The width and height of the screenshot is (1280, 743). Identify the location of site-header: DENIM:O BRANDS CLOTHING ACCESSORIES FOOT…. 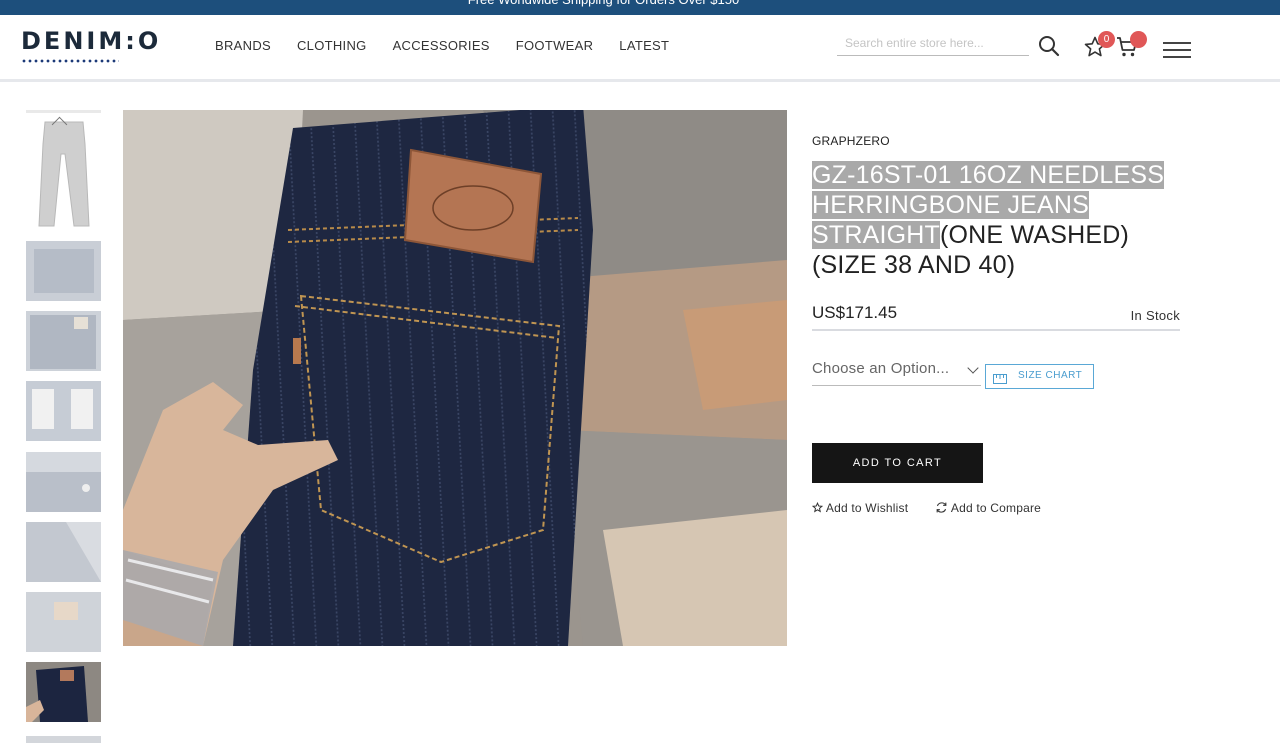
(640, 48).